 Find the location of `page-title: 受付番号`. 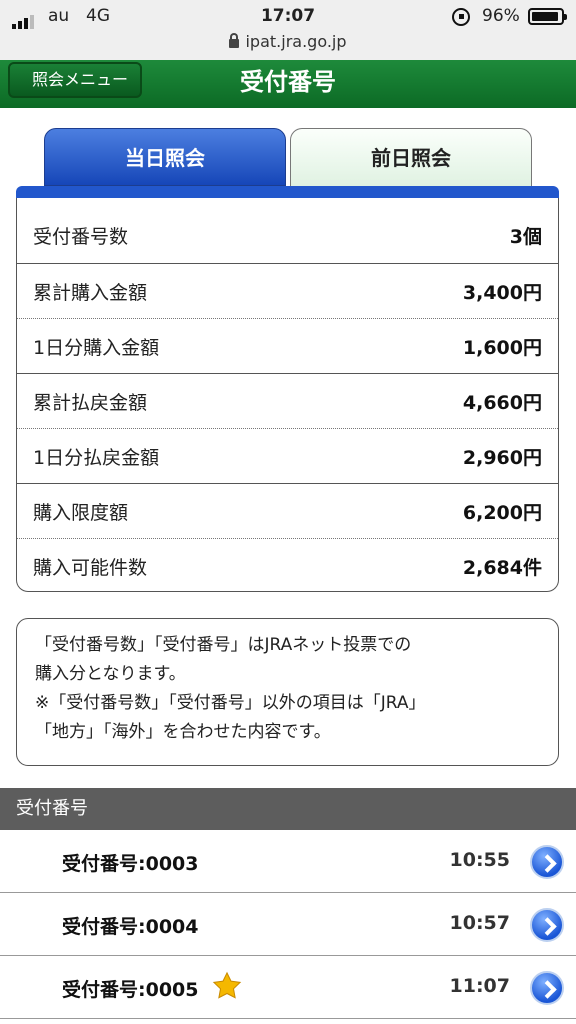

page-title: 受付番号 is located at coordinates (288, 82).